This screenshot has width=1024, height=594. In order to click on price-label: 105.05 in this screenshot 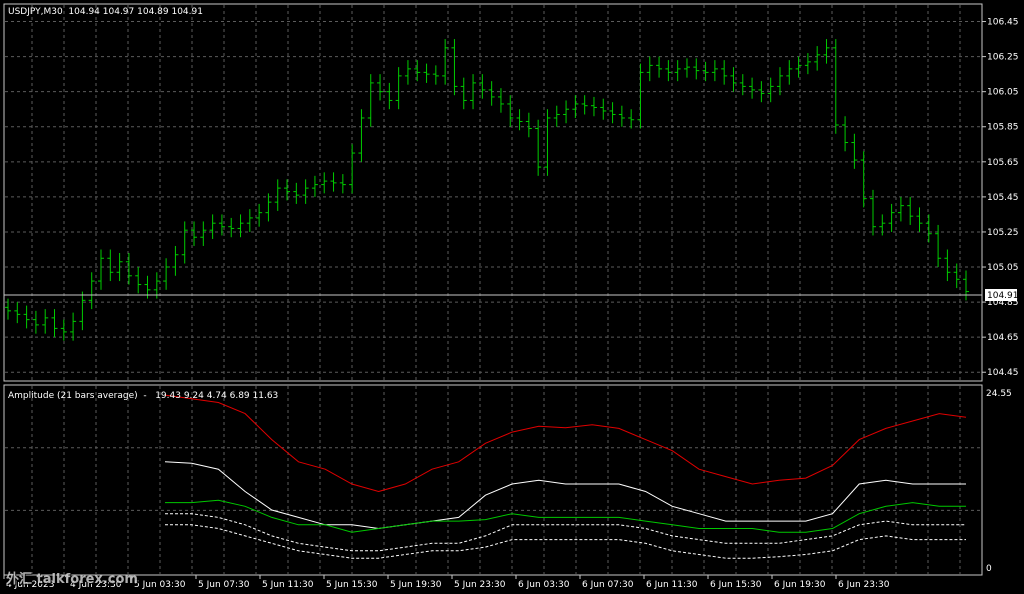, I will do `click(1003, 268)`.